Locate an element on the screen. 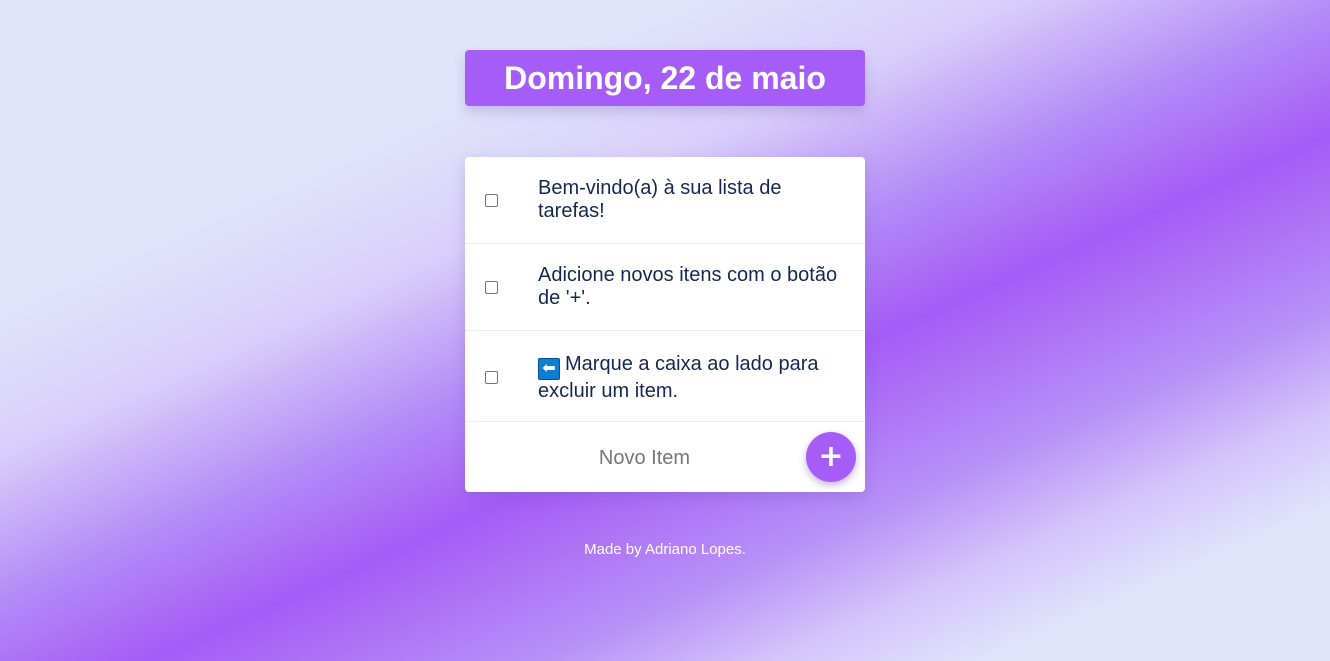 The width and height of the screenshot is (1330, 661). new-item-input is located at coordinates (644, 458).